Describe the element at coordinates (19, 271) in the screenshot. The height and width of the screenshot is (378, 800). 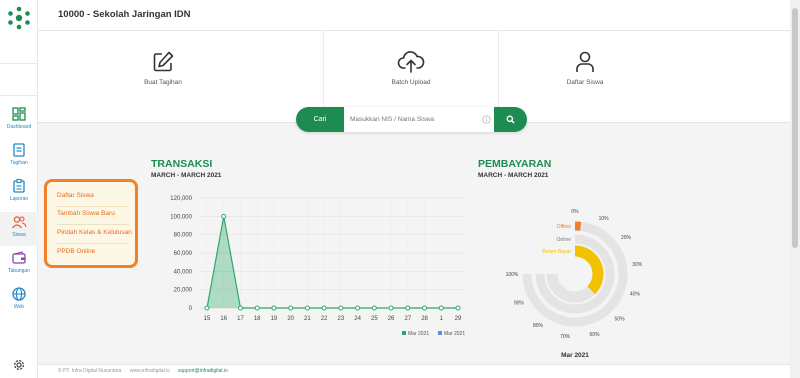
I see `sidebar-item-label: Tabungan` at that location.